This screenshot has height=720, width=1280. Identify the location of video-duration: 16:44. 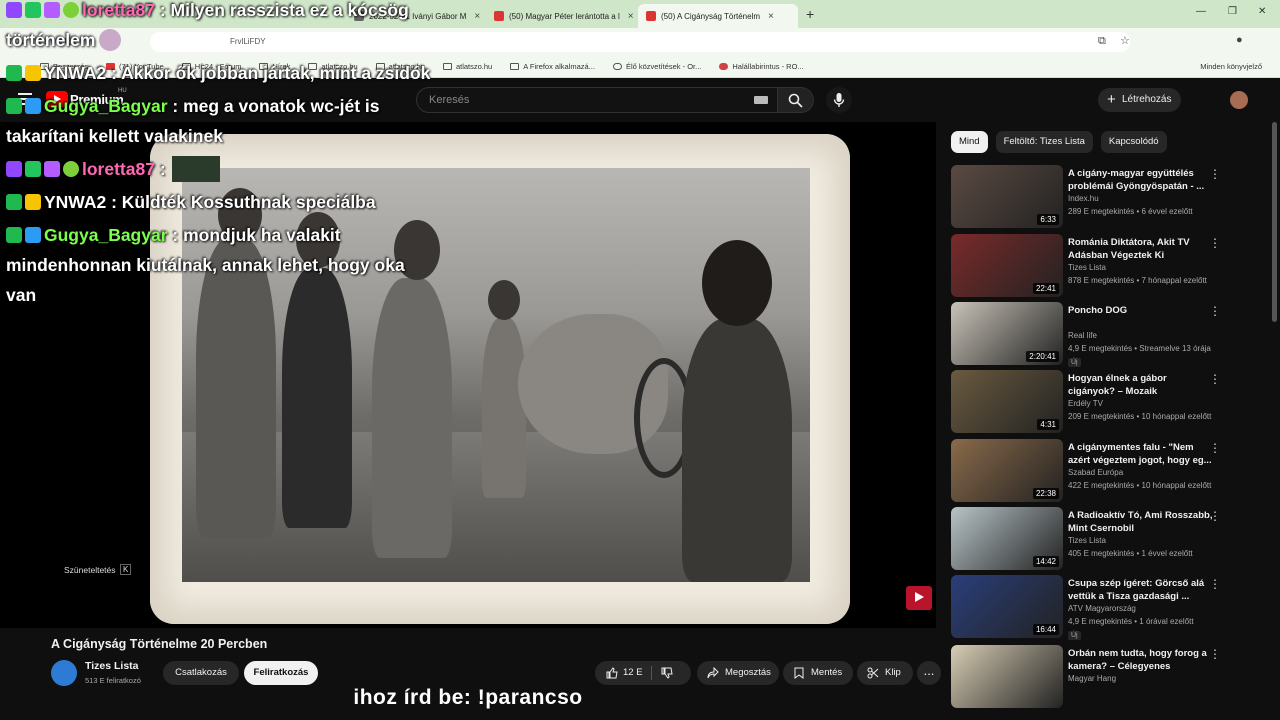
(1045, 629).